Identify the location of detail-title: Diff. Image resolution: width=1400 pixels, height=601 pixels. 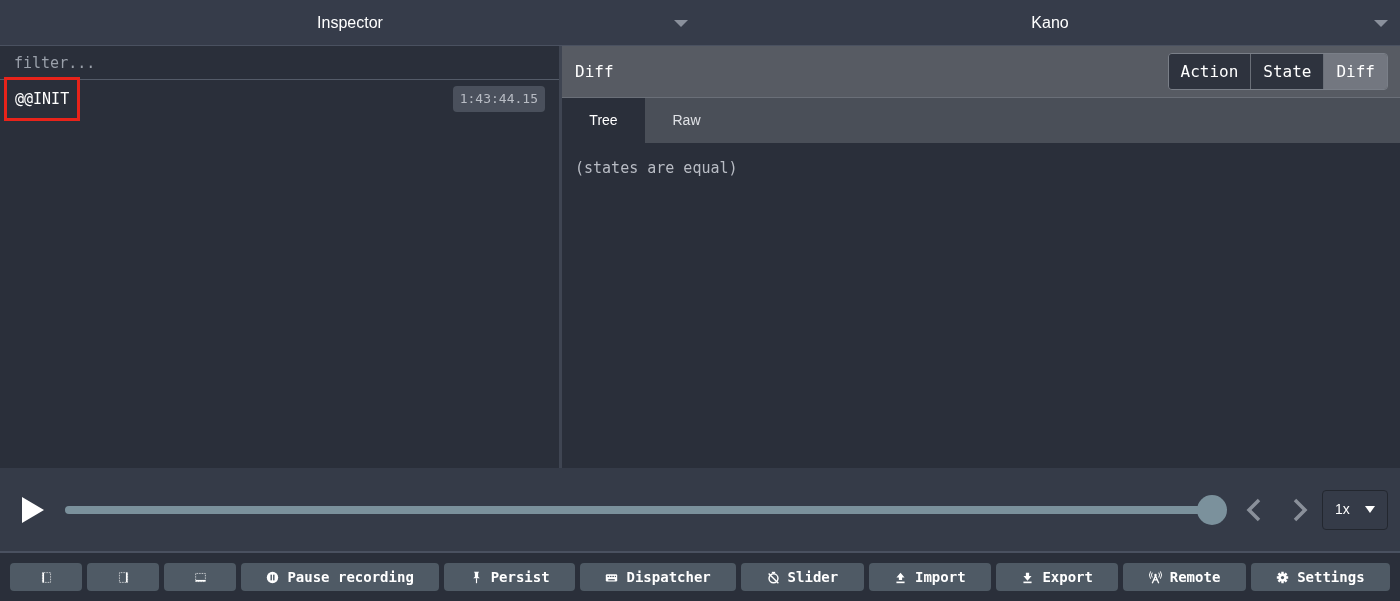
(594, 71).